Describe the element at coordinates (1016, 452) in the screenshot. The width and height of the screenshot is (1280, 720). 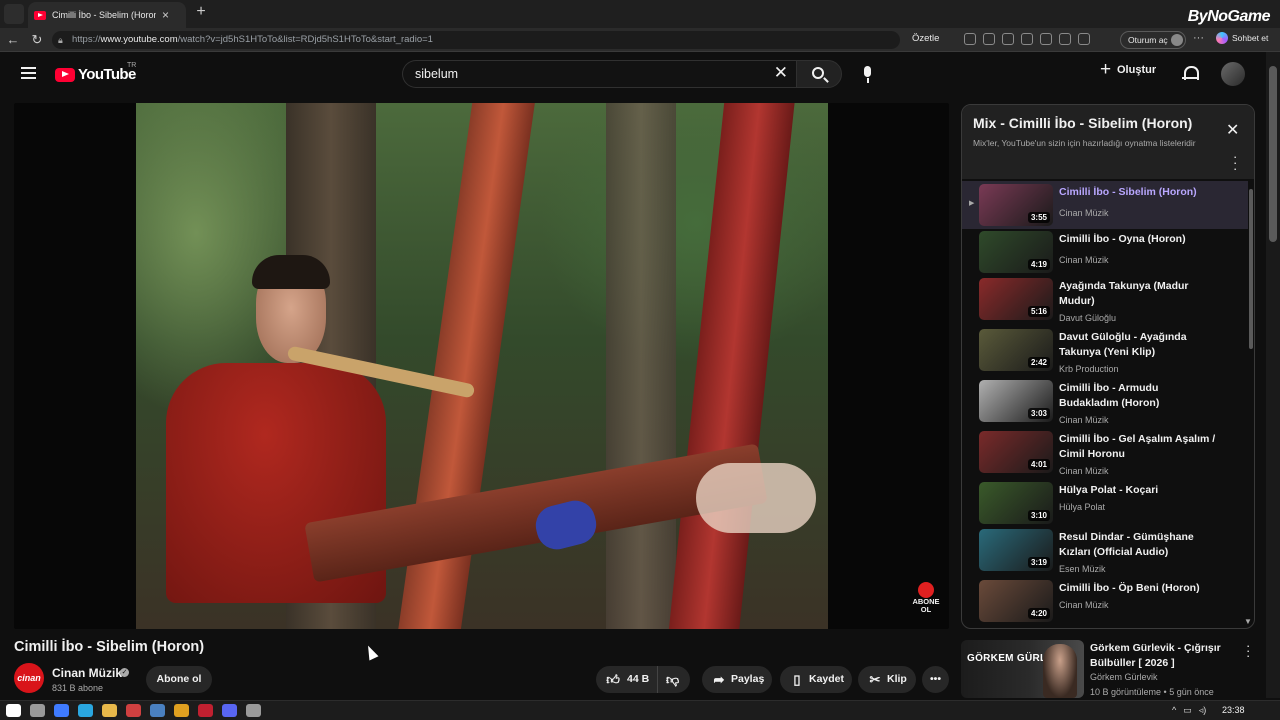
I see `mix-item-thumbnail: 4:01` at that location.